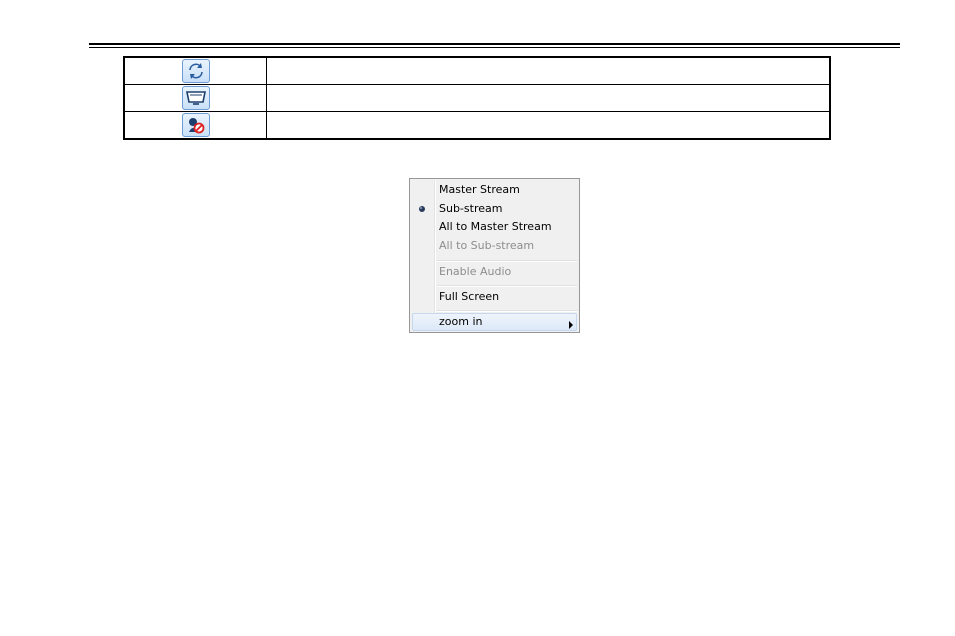  Describe the element at coordinates (471, 208) in the screenshot. I see `menu-item-label: Sub-stream` at that location.